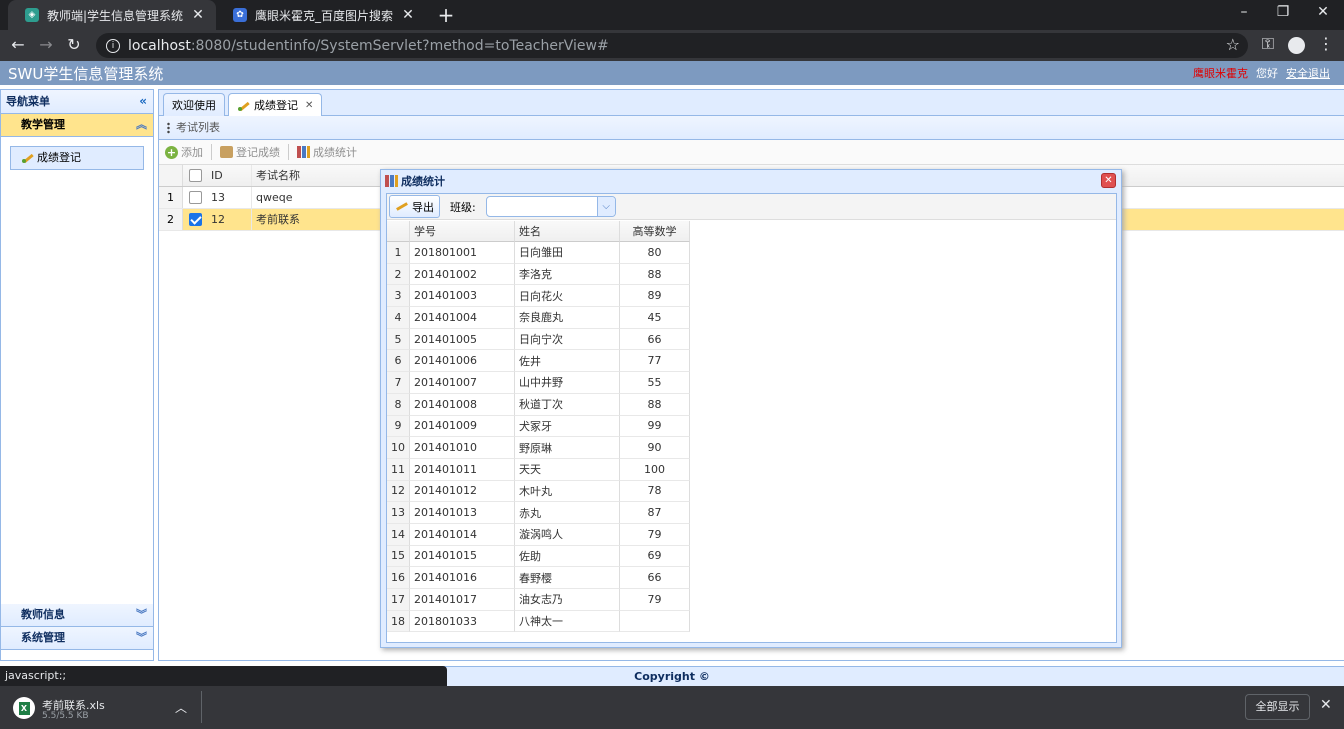  What do you see at coordinates (1244, 12) in the screenshot?
I see `minimize-icon: –` at bounding box center [1244, 12].